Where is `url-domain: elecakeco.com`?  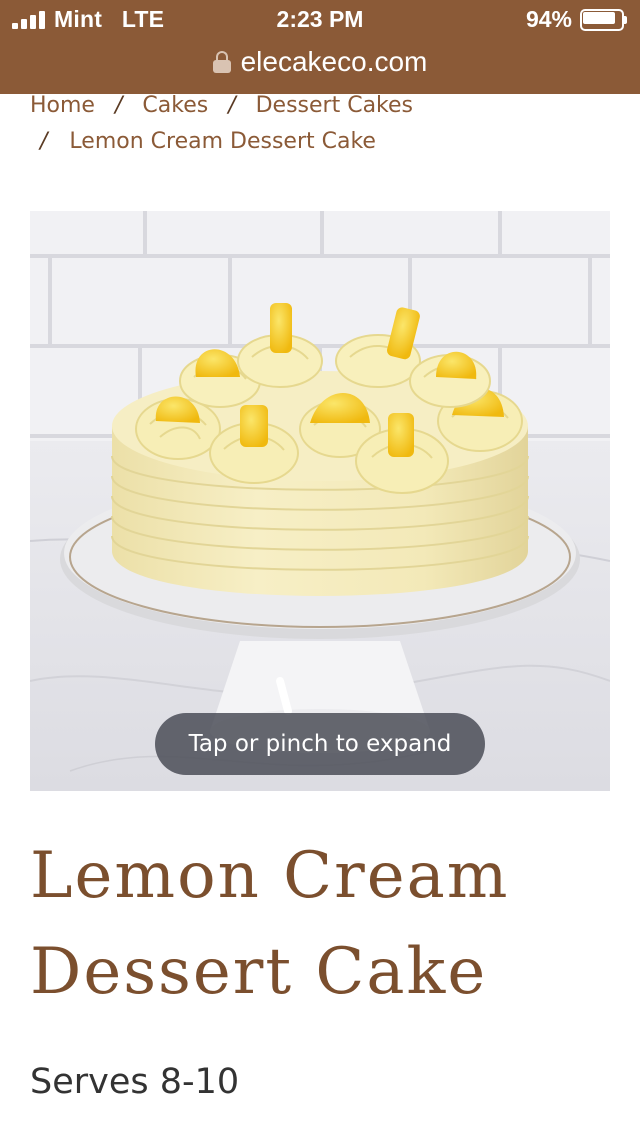
url-domain: elecakeco.com is located at coordinates (334, 62).